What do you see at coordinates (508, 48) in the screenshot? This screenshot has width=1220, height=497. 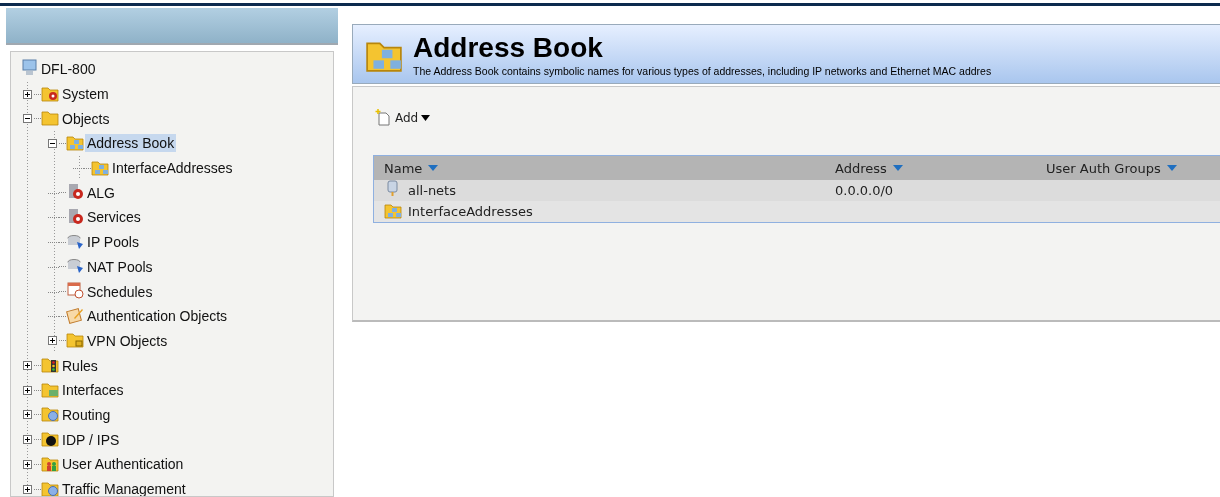 I see `page-title: Address Book` at bounding box center [508, 48].